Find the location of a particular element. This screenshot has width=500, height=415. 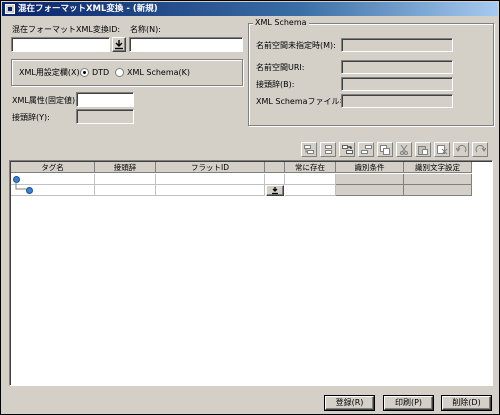

format-id-dropdown-button is located at coordinates (119, 44).